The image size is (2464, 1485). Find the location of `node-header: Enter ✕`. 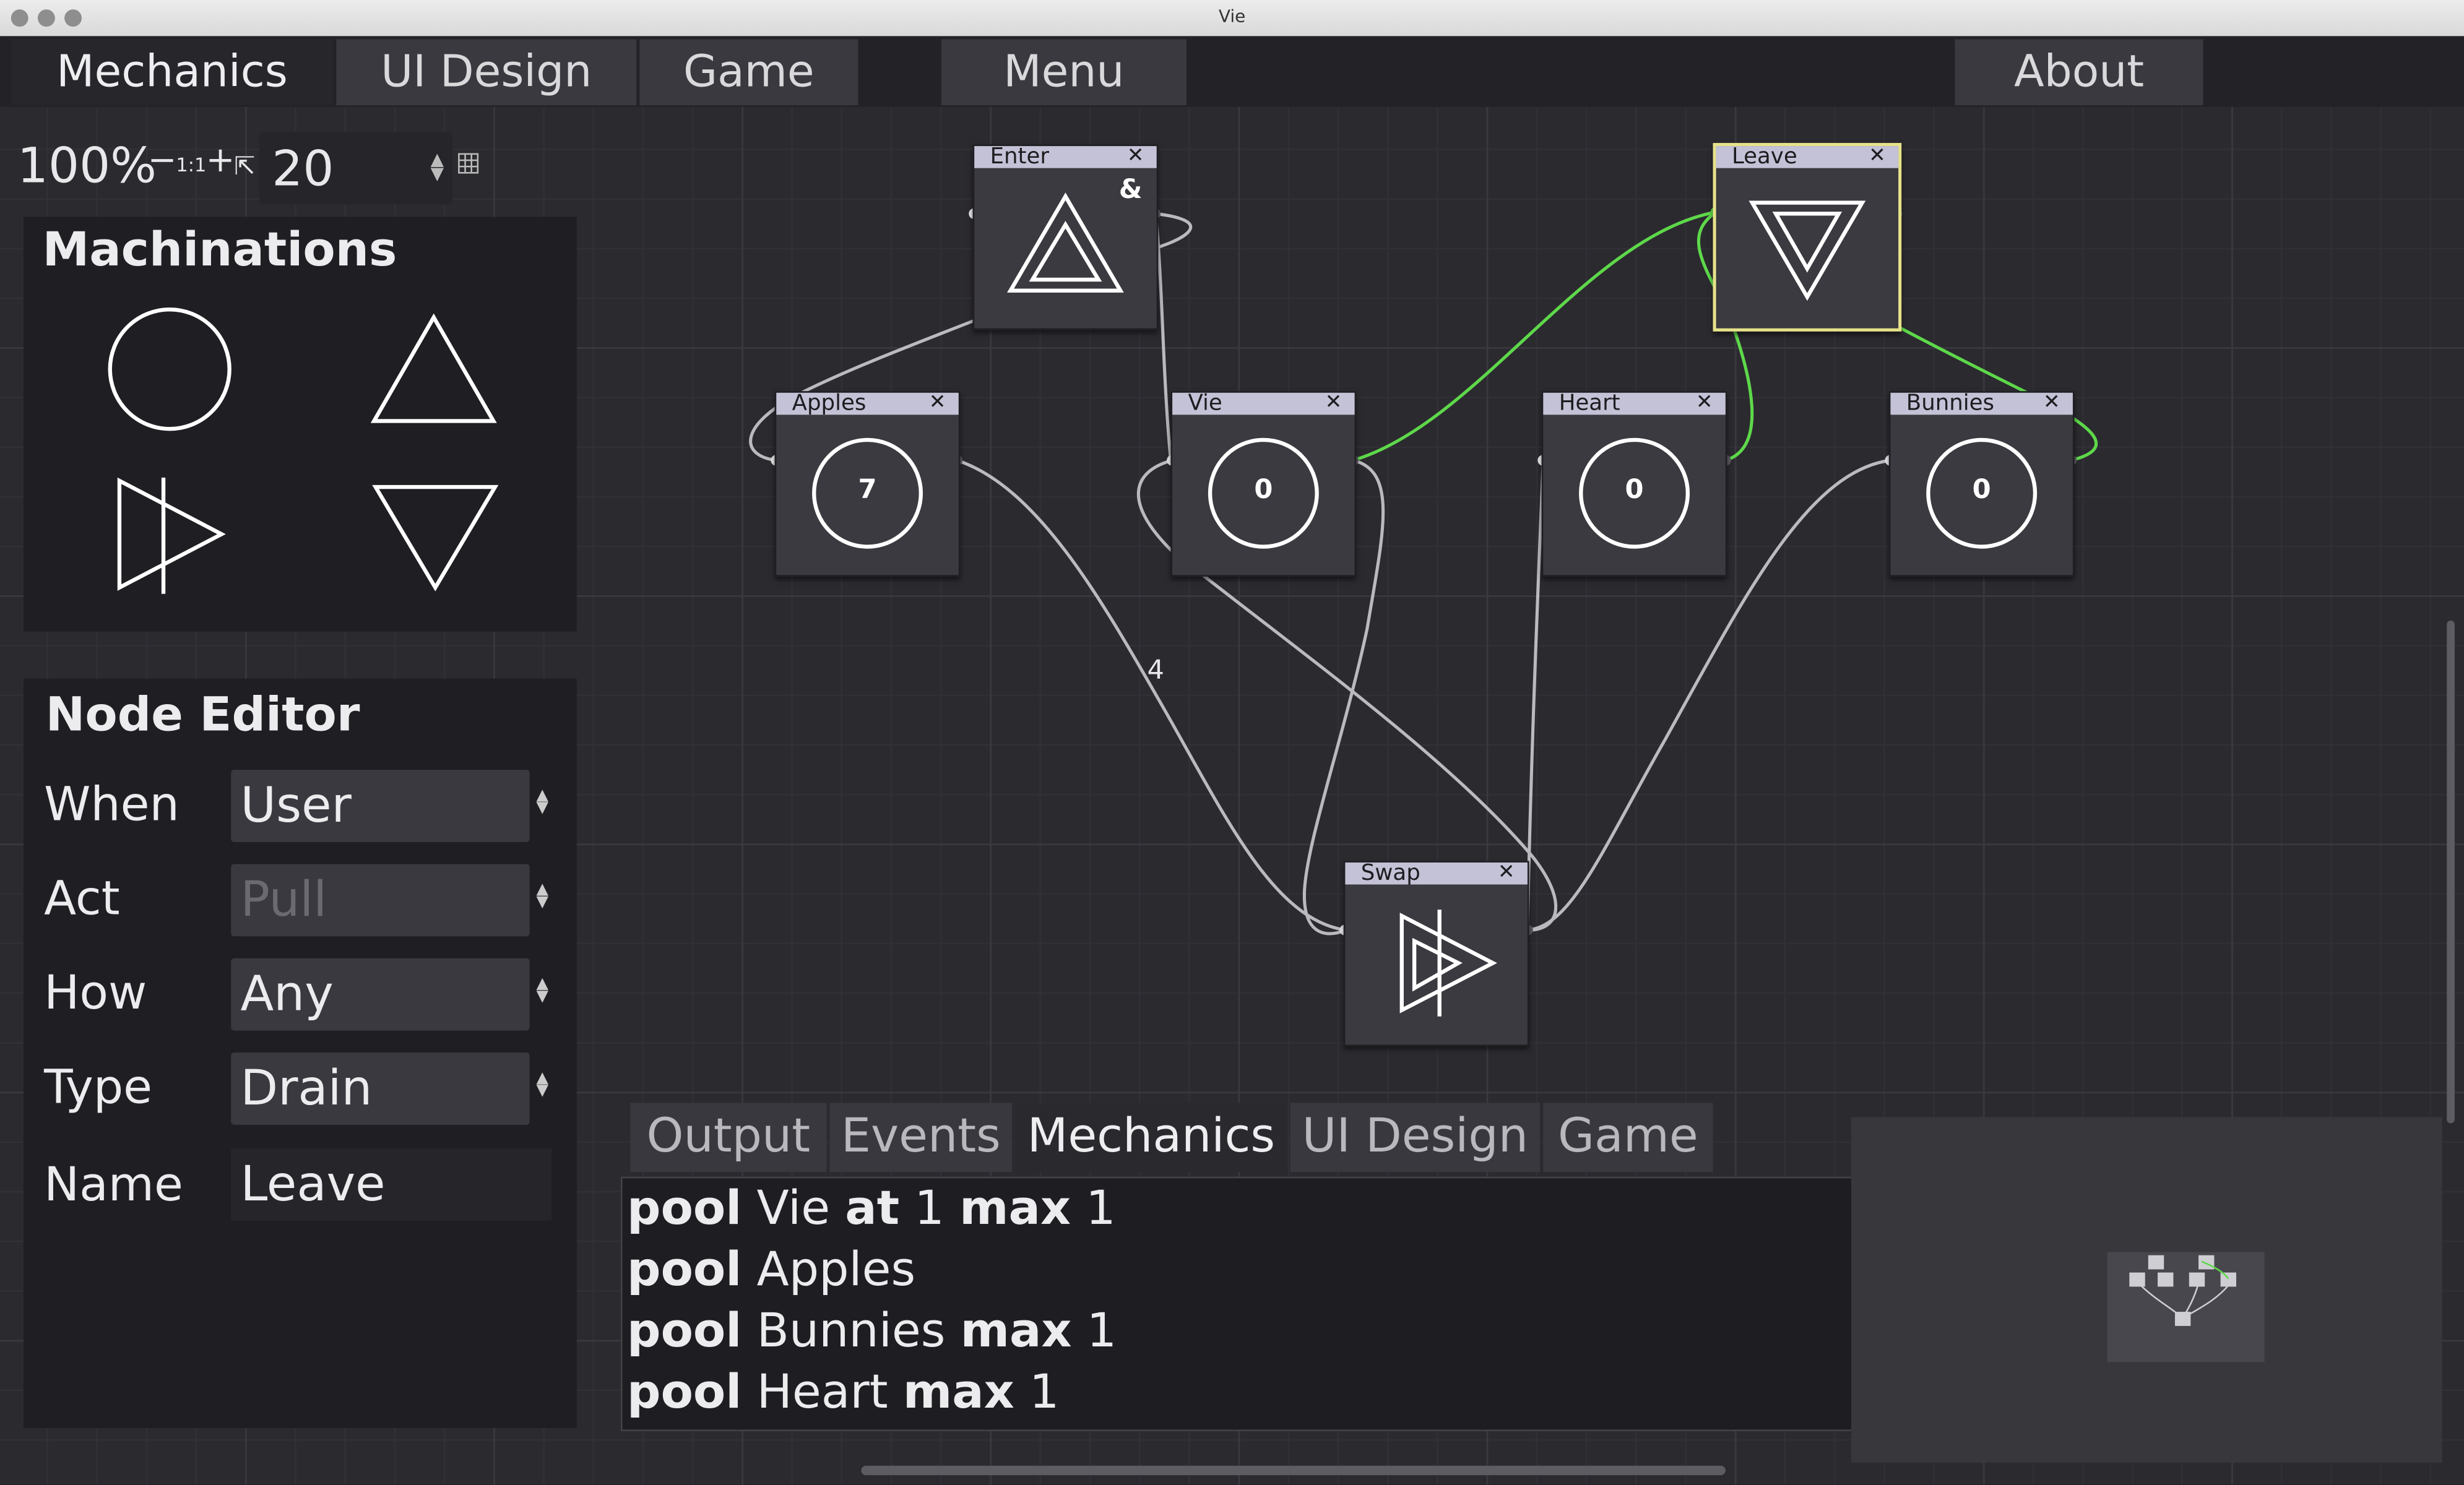

node-header: Enter ✕ is located at coordinates (1065, 156).